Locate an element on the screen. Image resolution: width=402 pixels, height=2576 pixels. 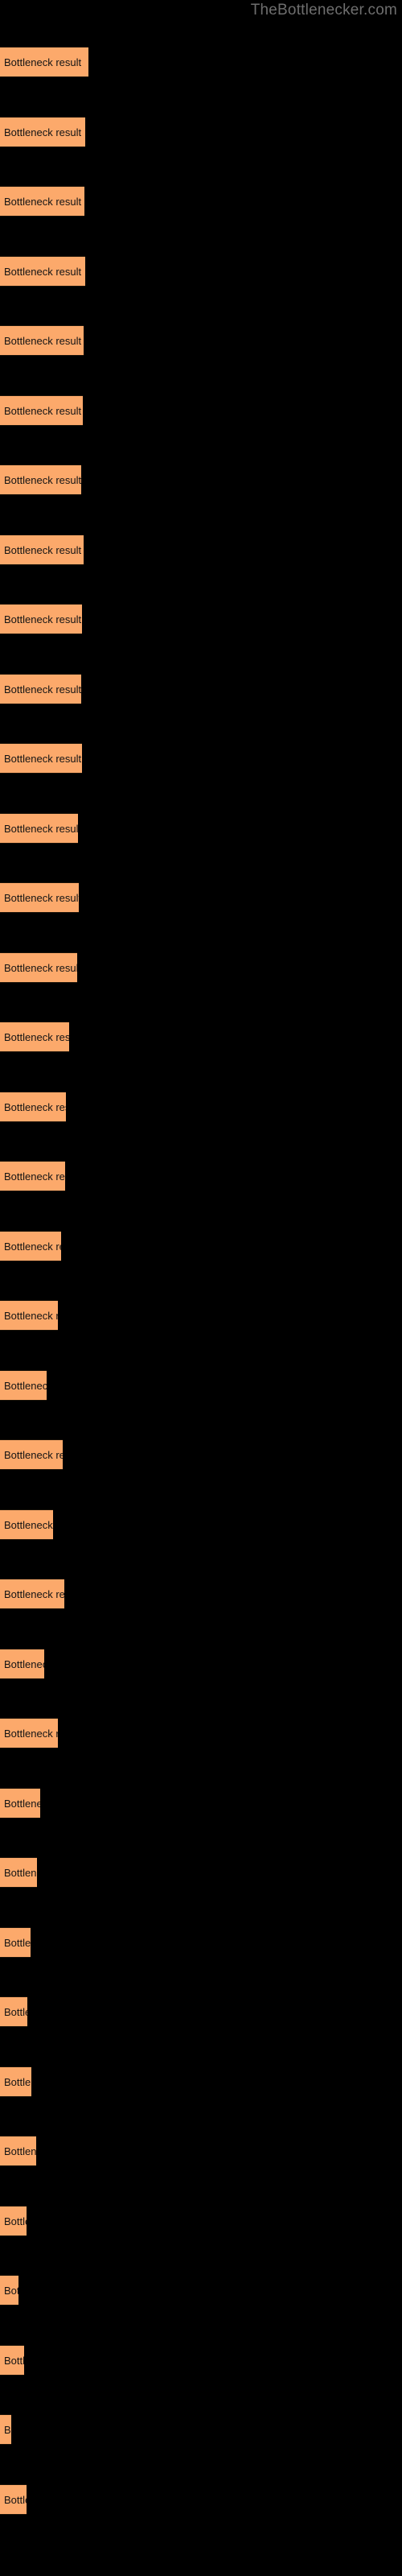
bar-31: Bottleneck result is located at coordinates (18, 2151).